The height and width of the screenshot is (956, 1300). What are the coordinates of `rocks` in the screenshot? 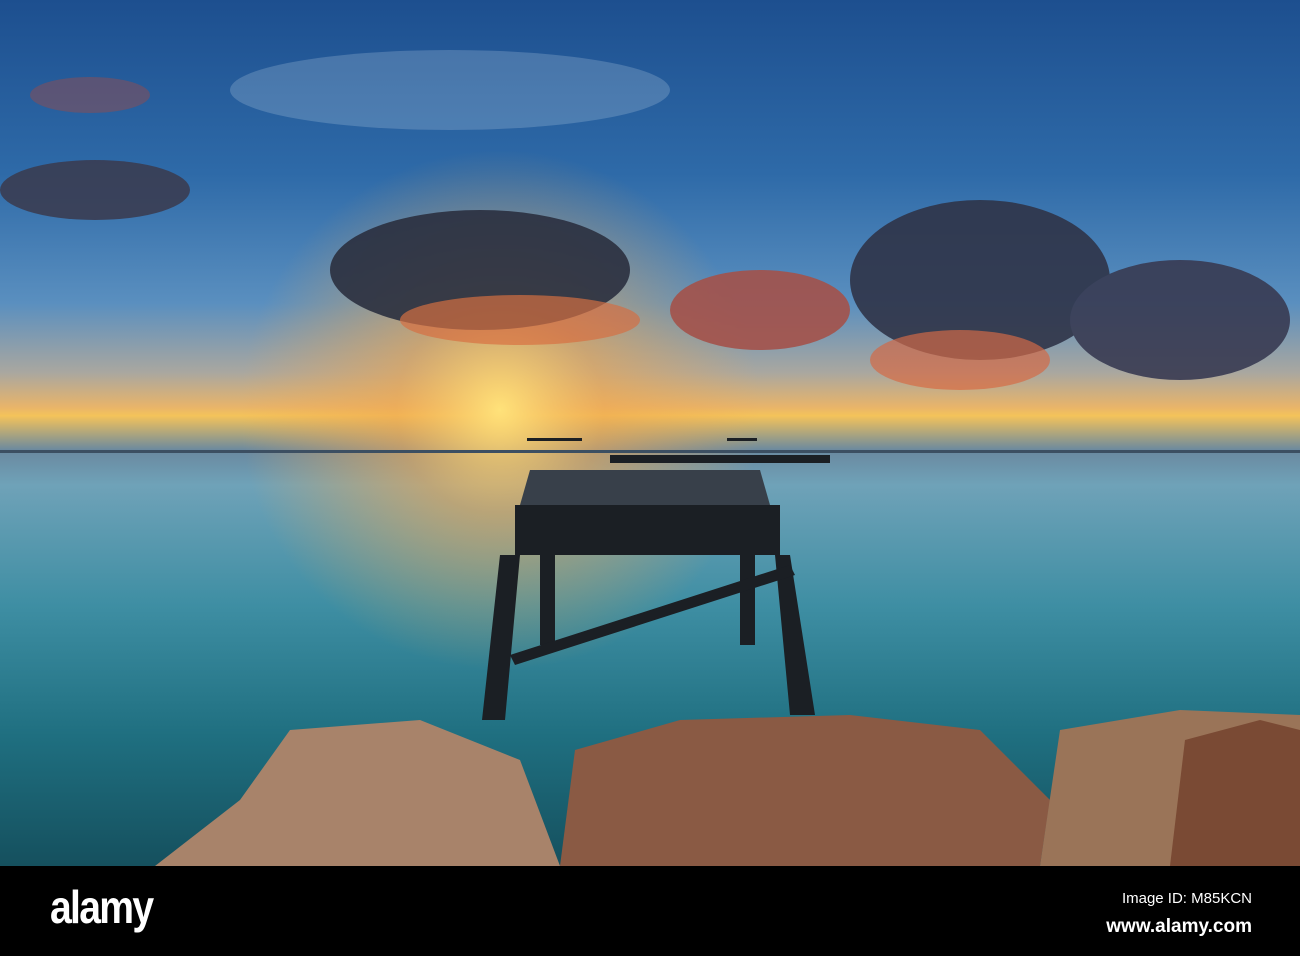 It's located at (727, 788).